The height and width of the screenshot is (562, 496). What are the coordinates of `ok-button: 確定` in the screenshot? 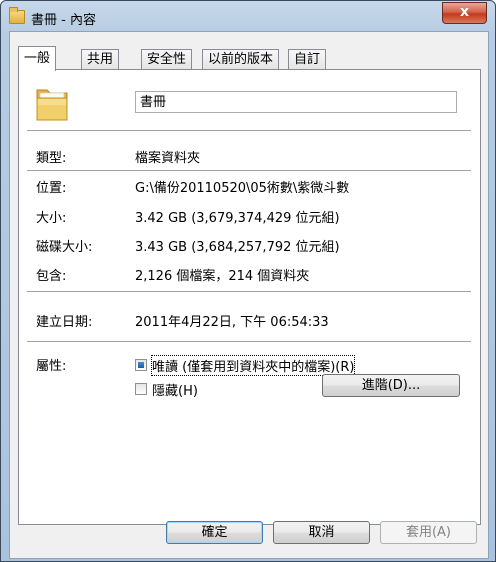 It's located at (214, 532).